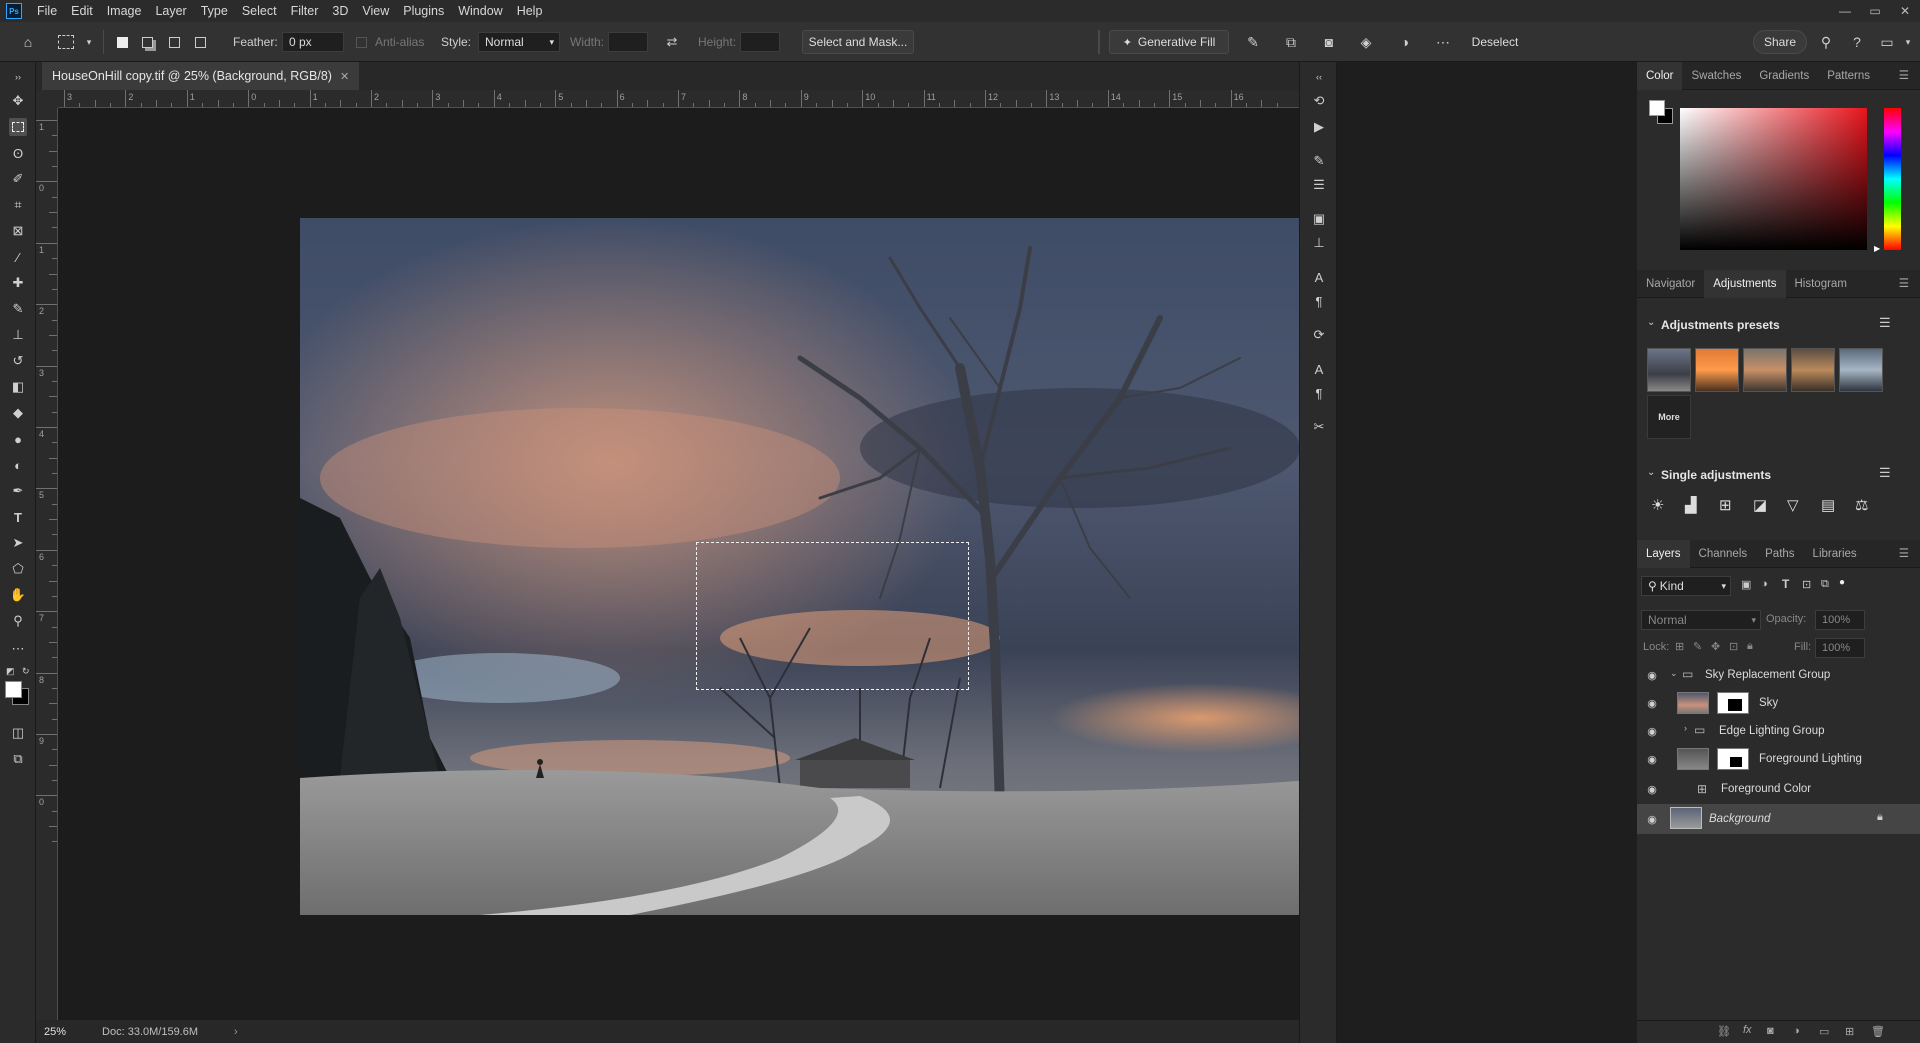 The width and height of the screenshot is (1920, 1043). What do you see at coordinates (1657, 108) in the screenshot?
I see `fg-color-chip` at bounding box center [1657, 108].